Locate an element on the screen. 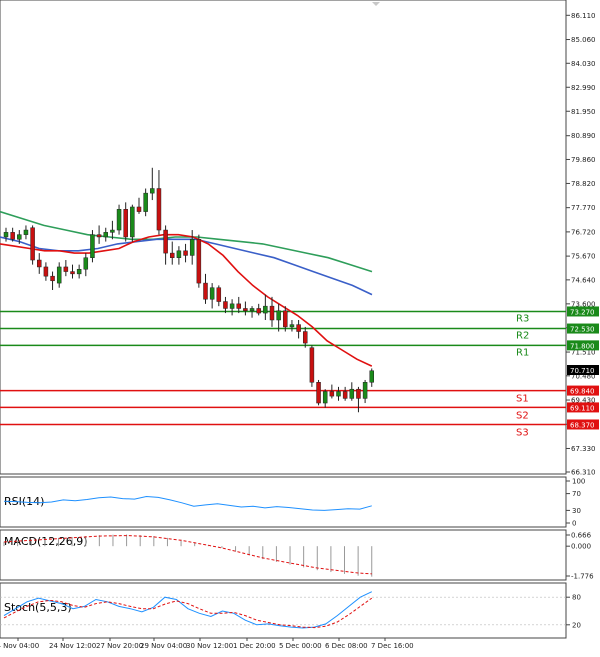  time-tick-label: 1 Dec 20:00 is located at coordinates (254, 646).